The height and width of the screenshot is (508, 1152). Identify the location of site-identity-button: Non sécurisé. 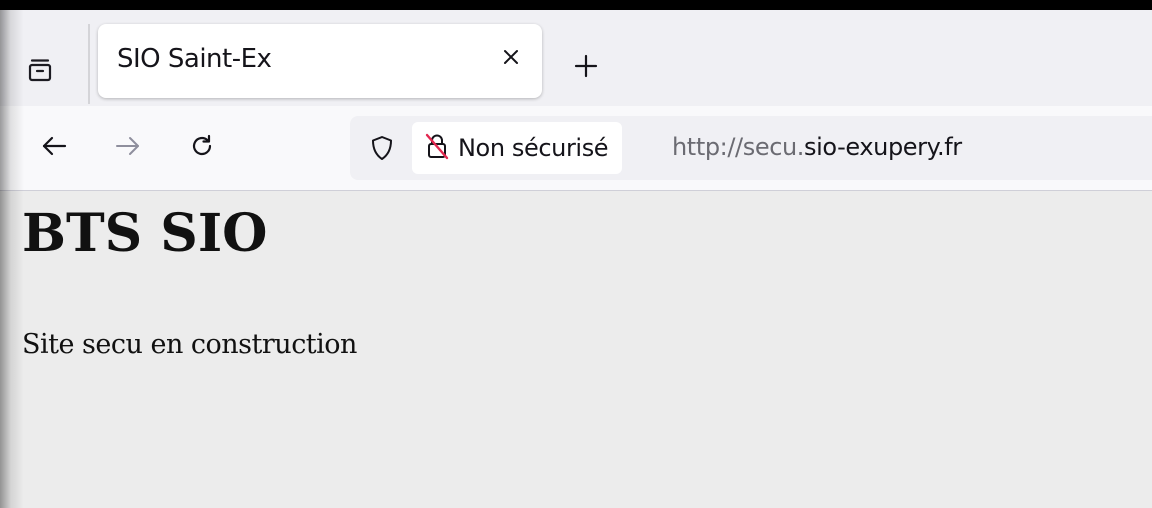
(517, 148).